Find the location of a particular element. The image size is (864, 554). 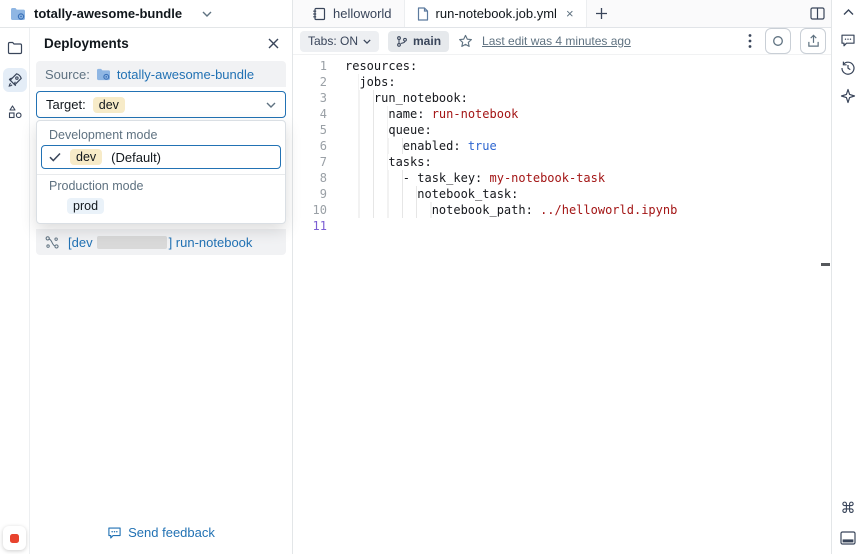

dropdown-option-prod: prod is located at coordinates (161, 207).